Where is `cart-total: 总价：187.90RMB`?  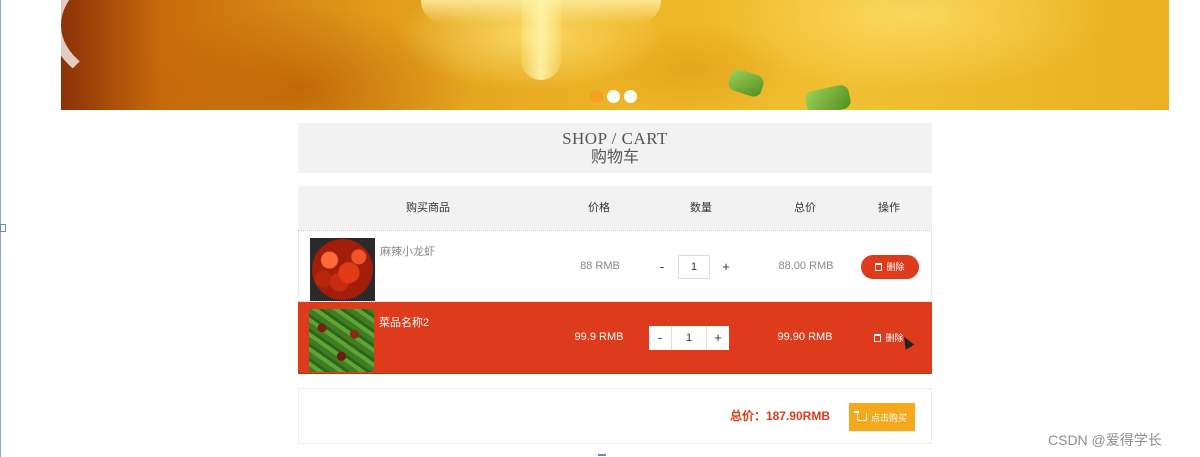
cart-total: 总价：187.90RMB is located at coordinates (779, 416).